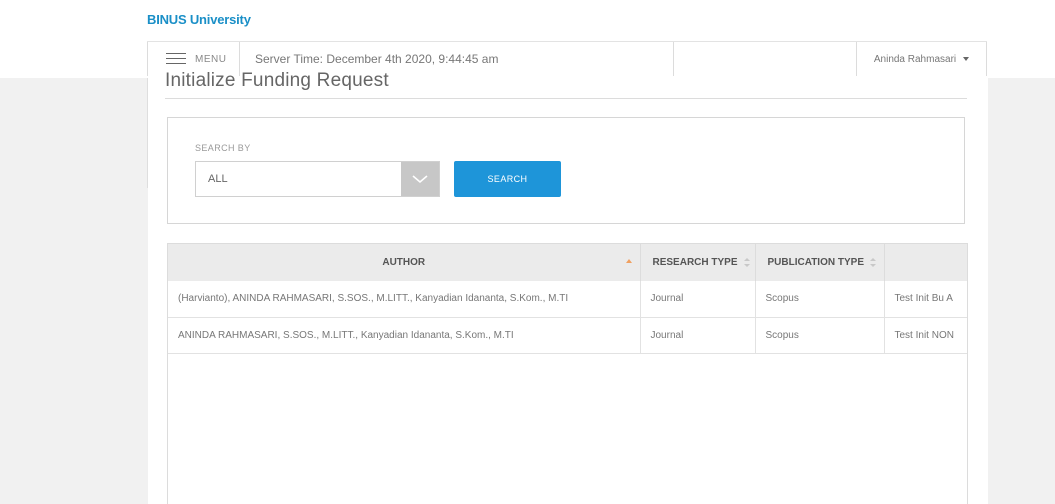  I want to click on user-menu-dropdown: Aninda Rahmasari, so click(921, 59).